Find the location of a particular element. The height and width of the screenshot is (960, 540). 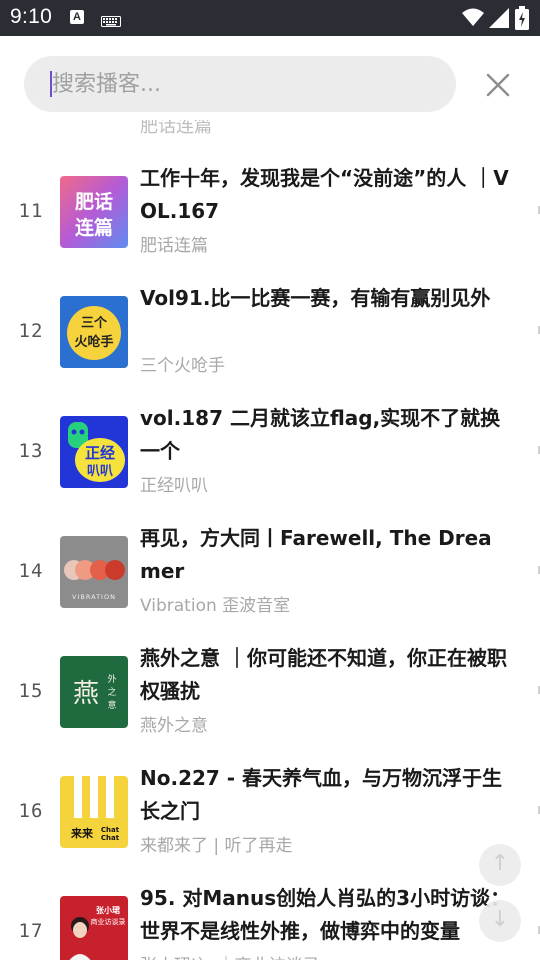

svg-text: 外 is located at coordinates (111, 679).